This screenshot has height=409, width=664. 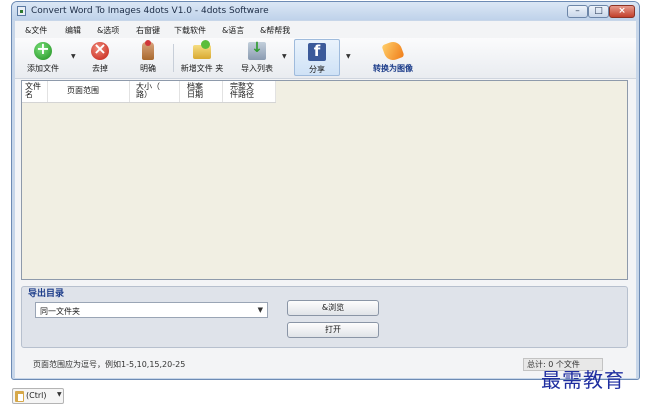 I want to click on remove-button: 去掉, so click(x=100, y=56).